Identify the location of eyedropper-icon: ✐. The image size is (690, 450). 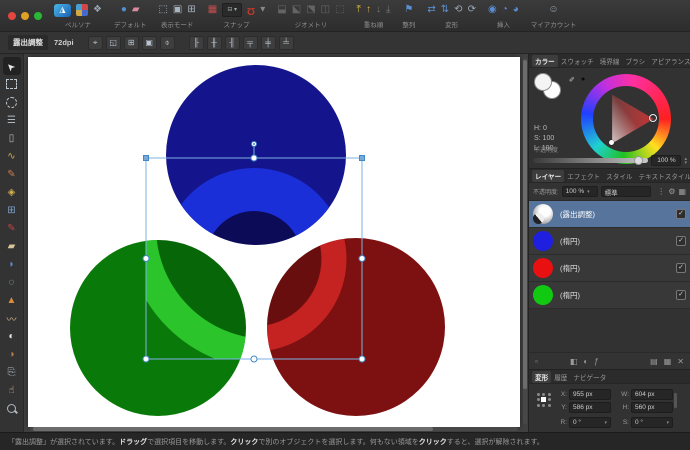
(572, 80).